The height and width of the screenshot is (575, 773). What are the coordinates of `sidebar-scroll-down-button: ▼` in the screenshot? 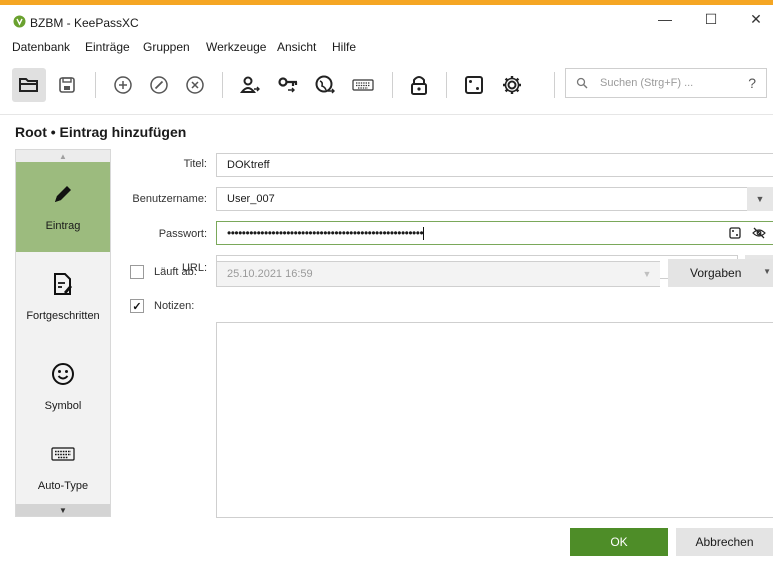 It's located at (63, 510).